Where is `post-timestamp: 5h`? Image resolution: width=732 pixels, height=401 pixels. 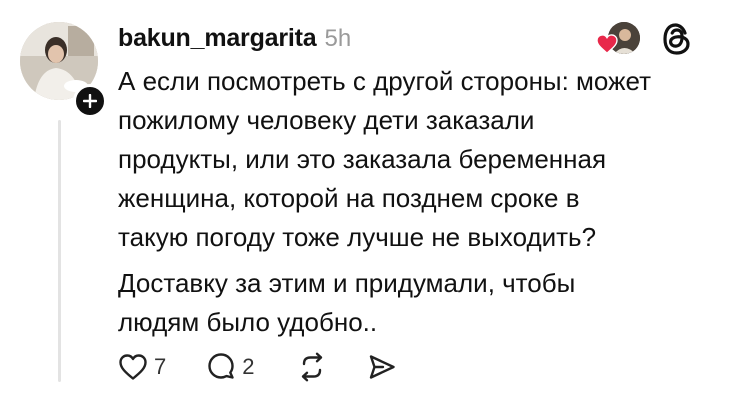
post-timestamp: 5h is located at coordinates (337, 39).